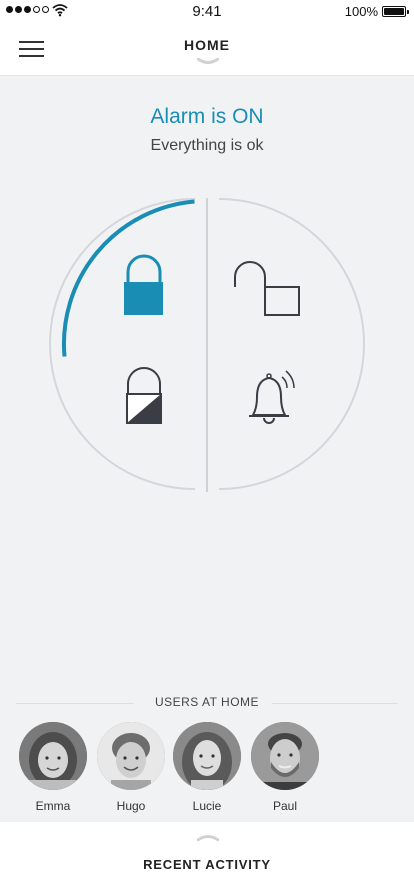 This screenshot has width=414, height=896. I want to click on recent-activity-label: RECENT ACTIVITY, so click(207, 864).